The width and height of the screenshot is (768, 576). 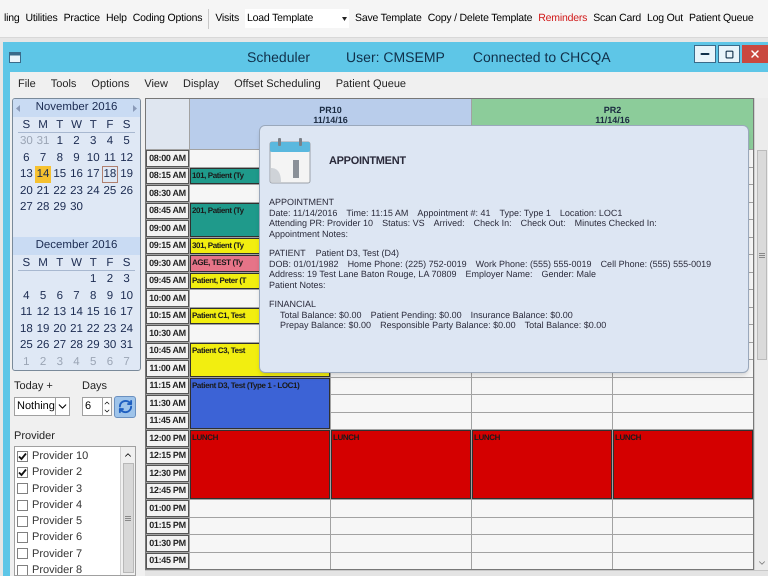 I want to click on detail-field: Status: VS, so click(x=403, y=223).